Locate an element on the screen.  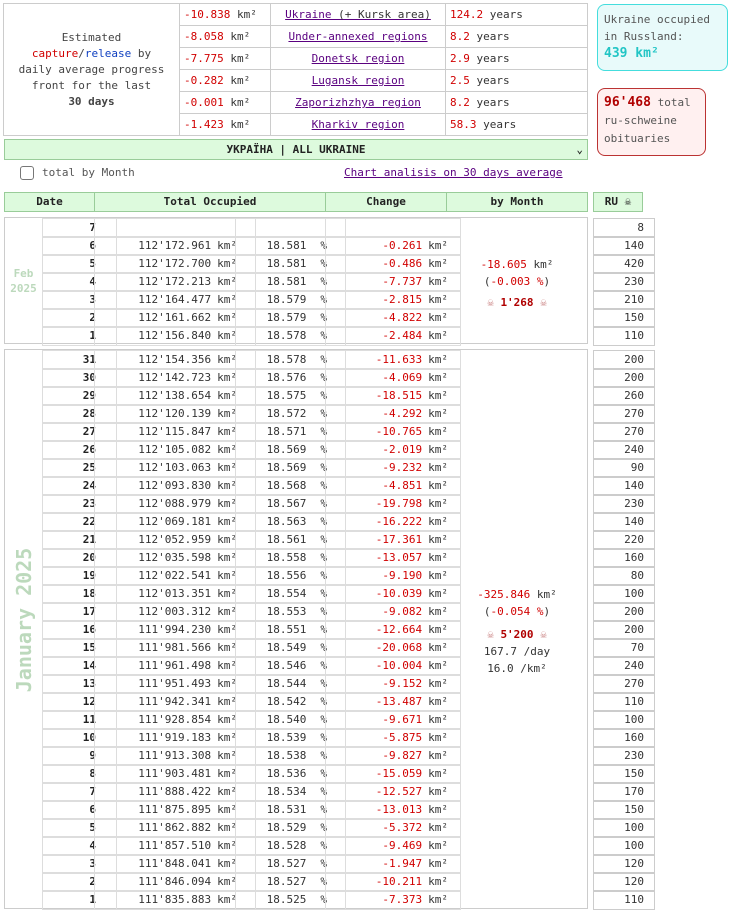
obituaries-box: 96'468 total ru-schweine obituaries is located at coordinates (651, 122).